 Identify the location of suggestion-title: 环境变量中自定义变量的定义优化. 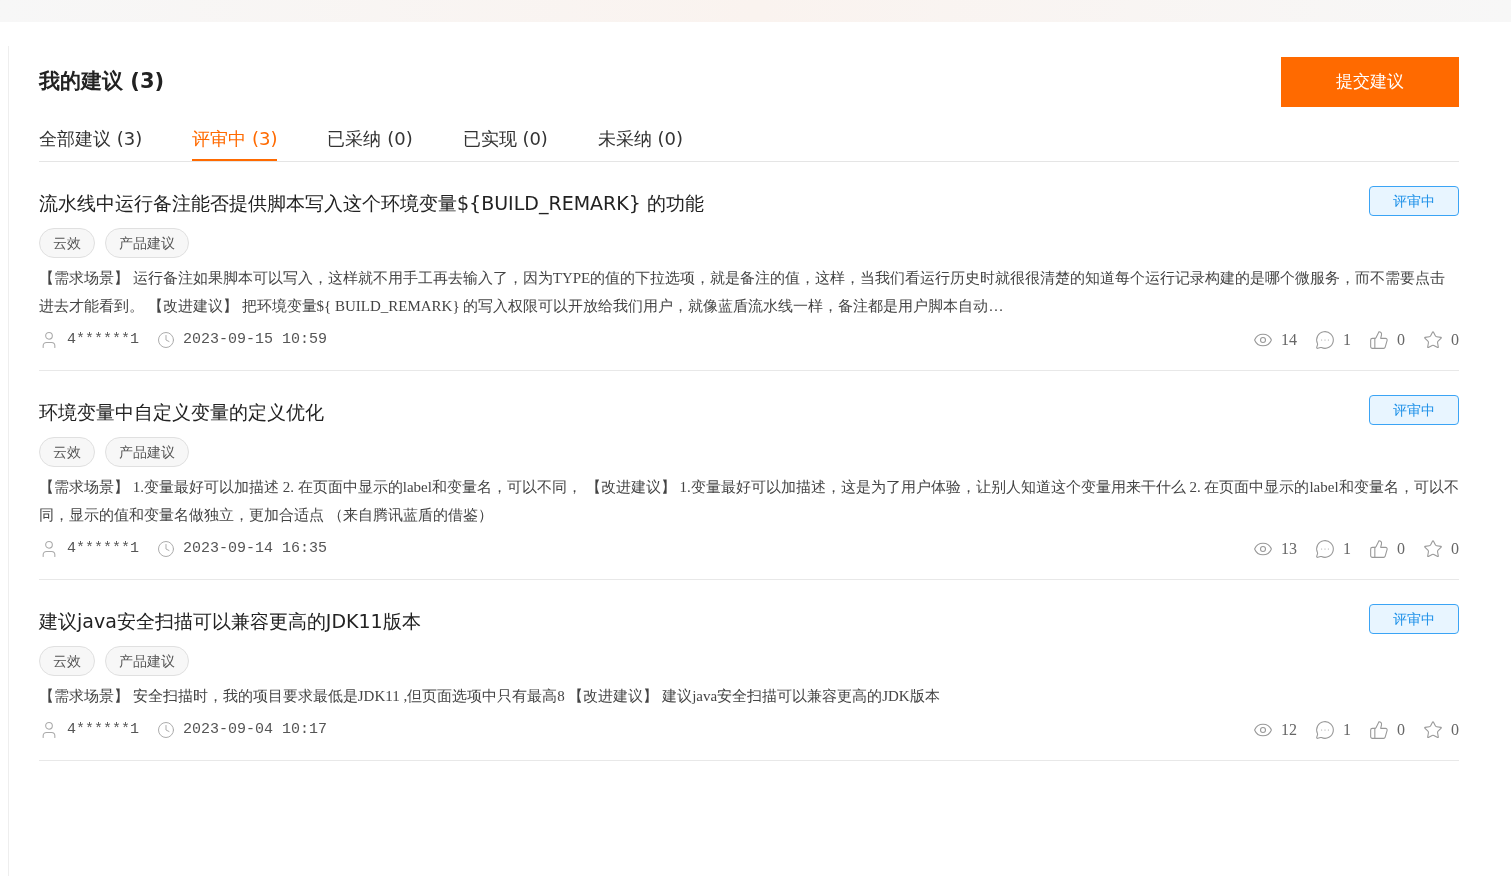
(181, 412).